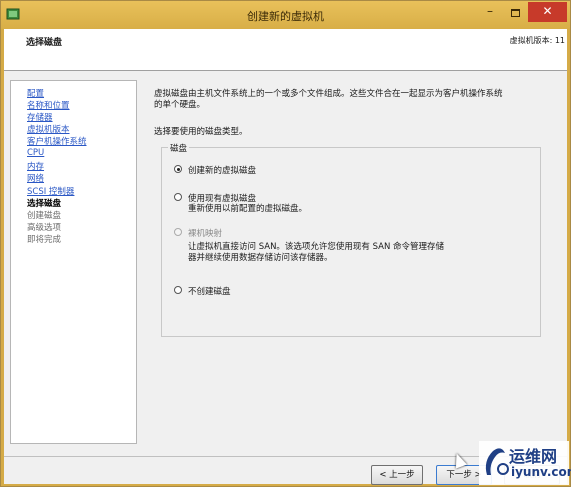 The image size is (571, 487). I want to click on nav-step-advanced: 高级选项, so click(44, 228).